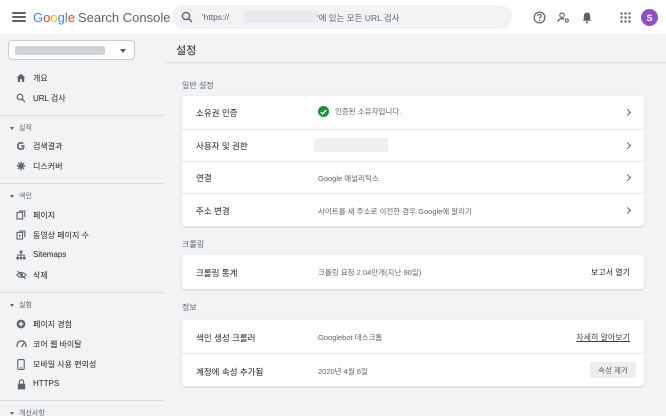  I want to click on row-value: 크롤링 요청 2.04만개(지난 90일), so click(370, 272).